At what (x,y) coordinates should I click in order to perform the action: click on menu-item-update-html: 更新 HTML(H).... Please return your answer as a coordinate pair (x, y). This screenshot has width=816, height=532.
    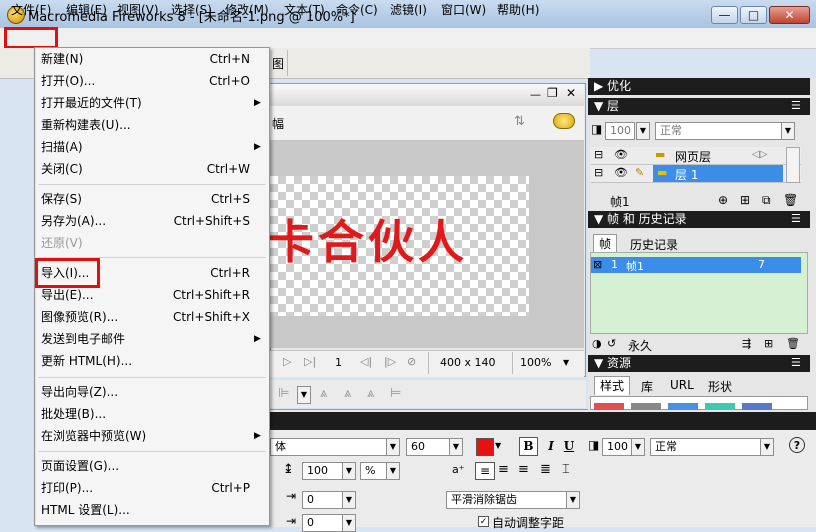
    Looking at the image, I should click on (86, 361).